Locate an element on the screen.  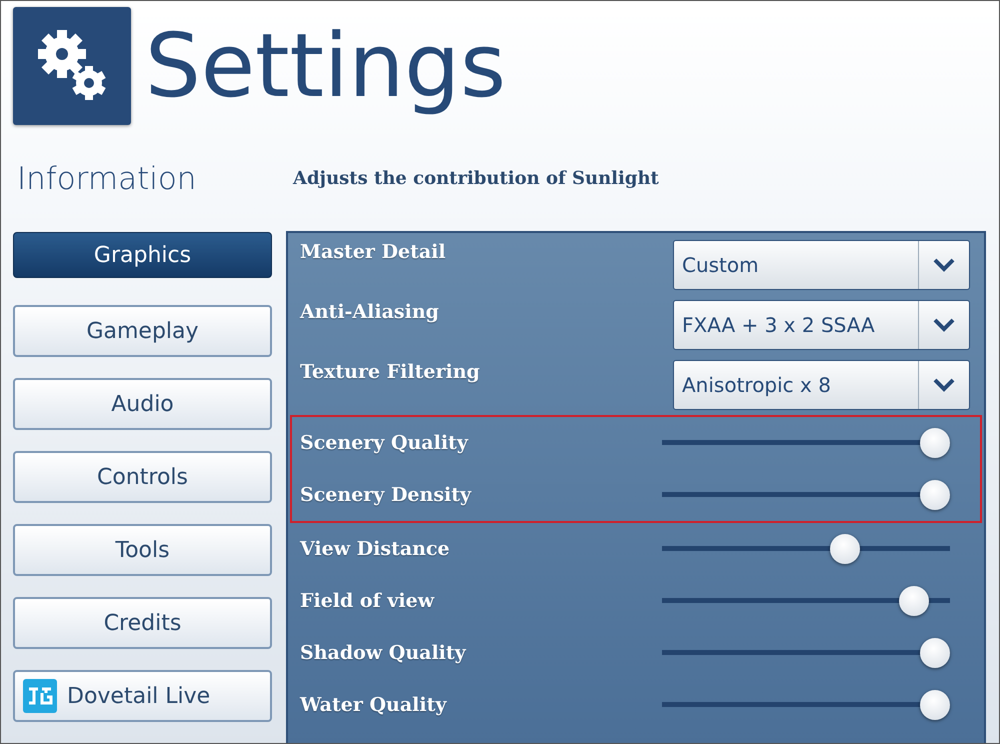
description: Adjusts the contribution of Sunlight is located at coordinates (476, 178).